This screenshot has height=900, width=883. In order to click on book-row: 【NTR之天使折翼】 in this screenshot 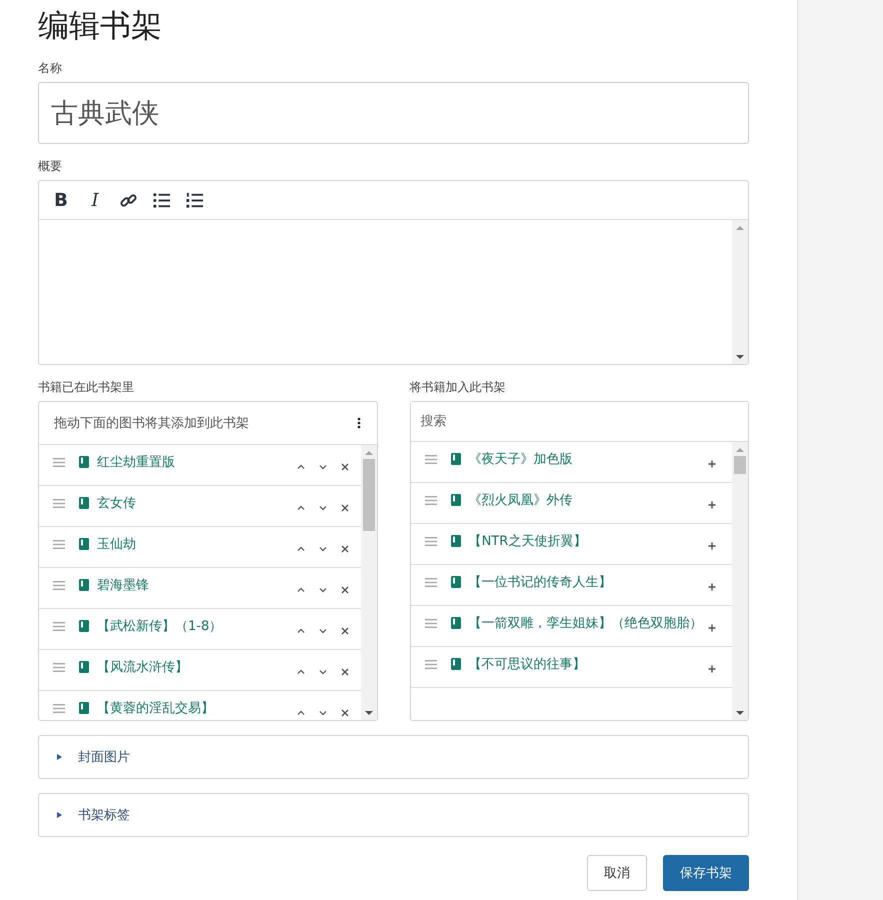, I will do `click(571, 544)`.